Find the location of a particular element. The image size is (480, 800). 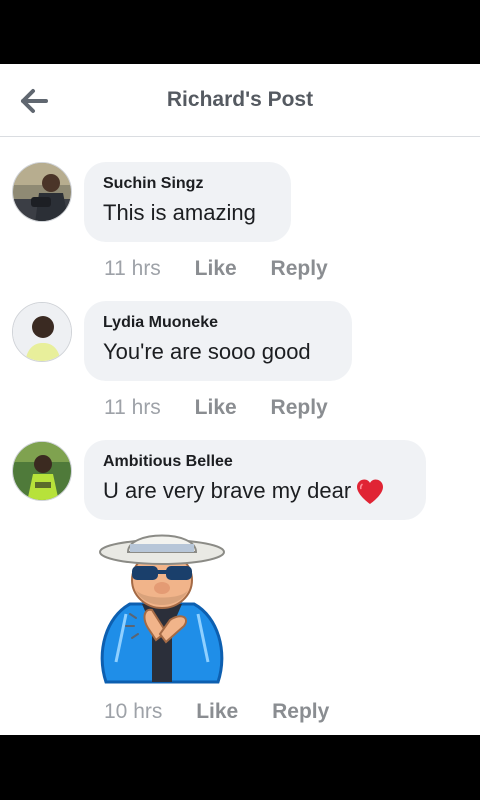

comment-text: You're are sooo good is located at coordinates (207, 351).